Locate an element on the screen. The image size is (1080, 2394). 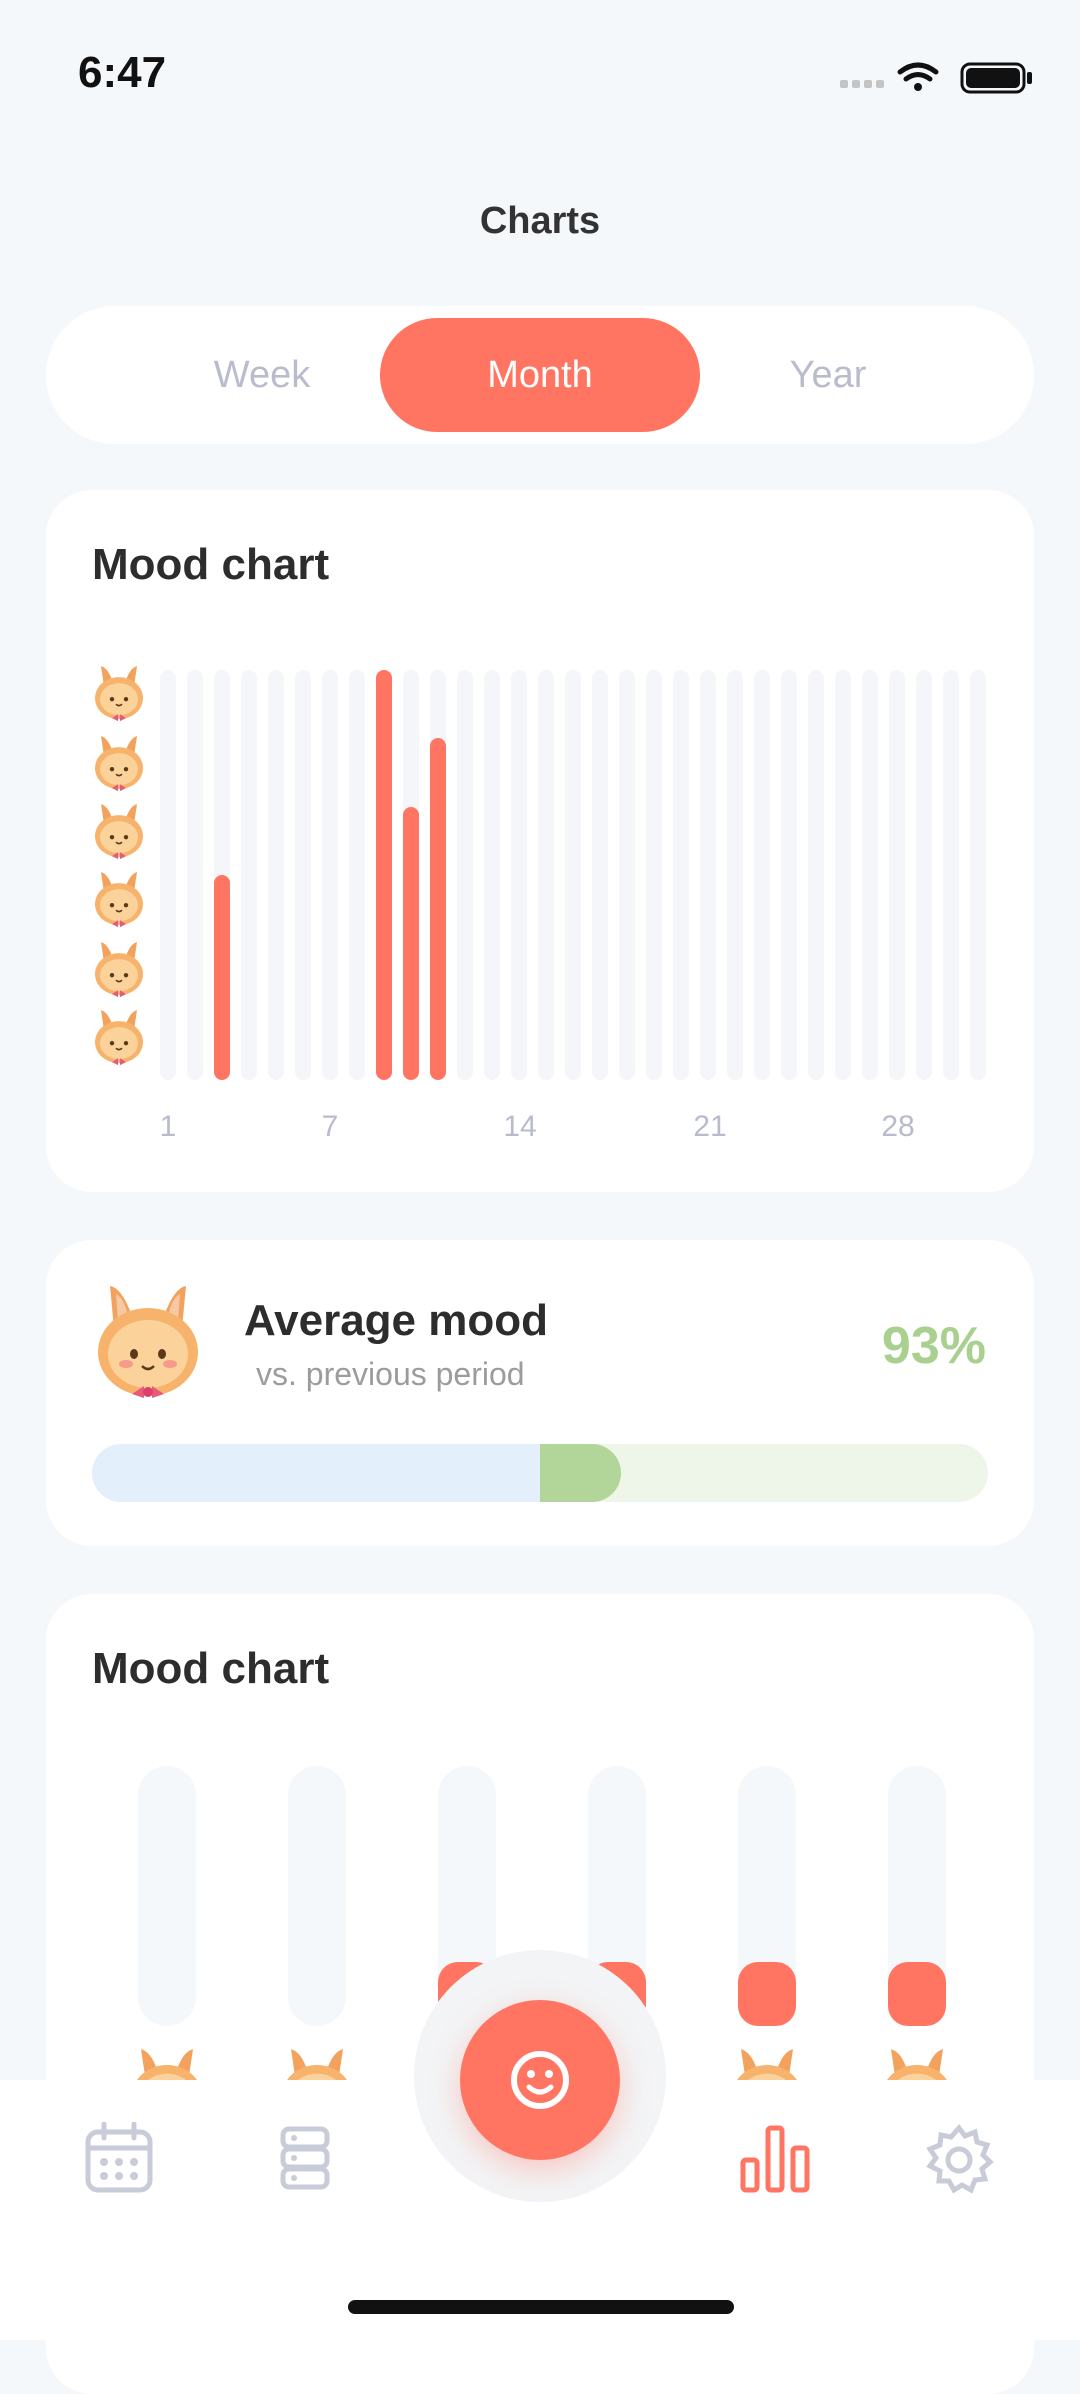
status-icons is located at coordinates (936, 78).